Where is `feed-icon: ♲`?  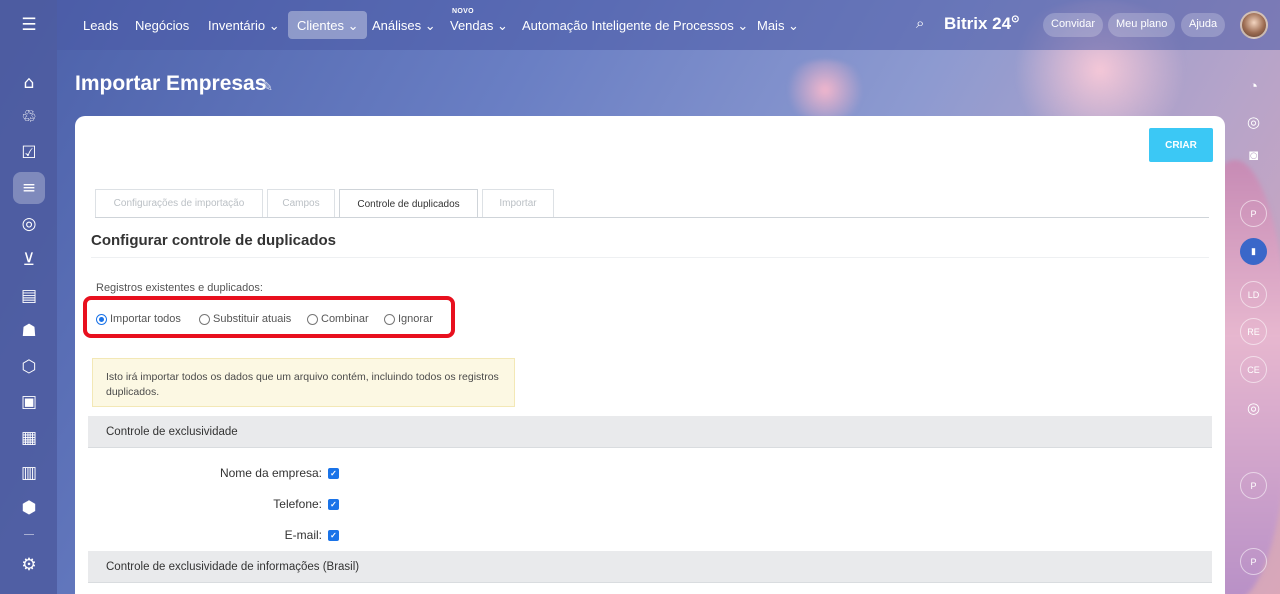 feed-icon: ♲ is located at coordinates (29, 117).